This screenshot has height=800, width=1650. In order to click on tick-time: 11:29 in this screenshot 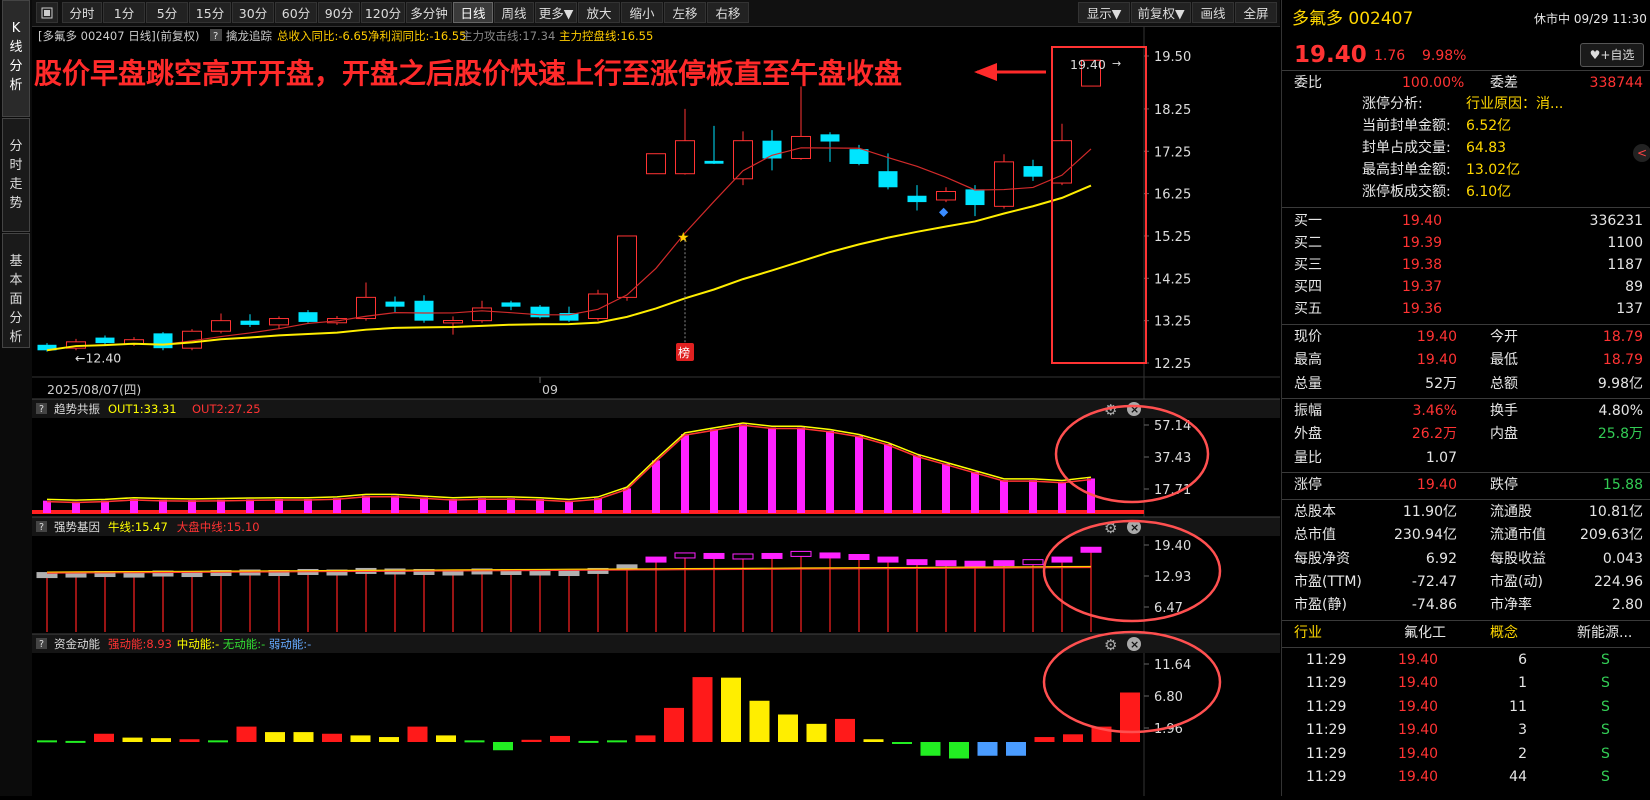, I will do `click(1326, 683)`.